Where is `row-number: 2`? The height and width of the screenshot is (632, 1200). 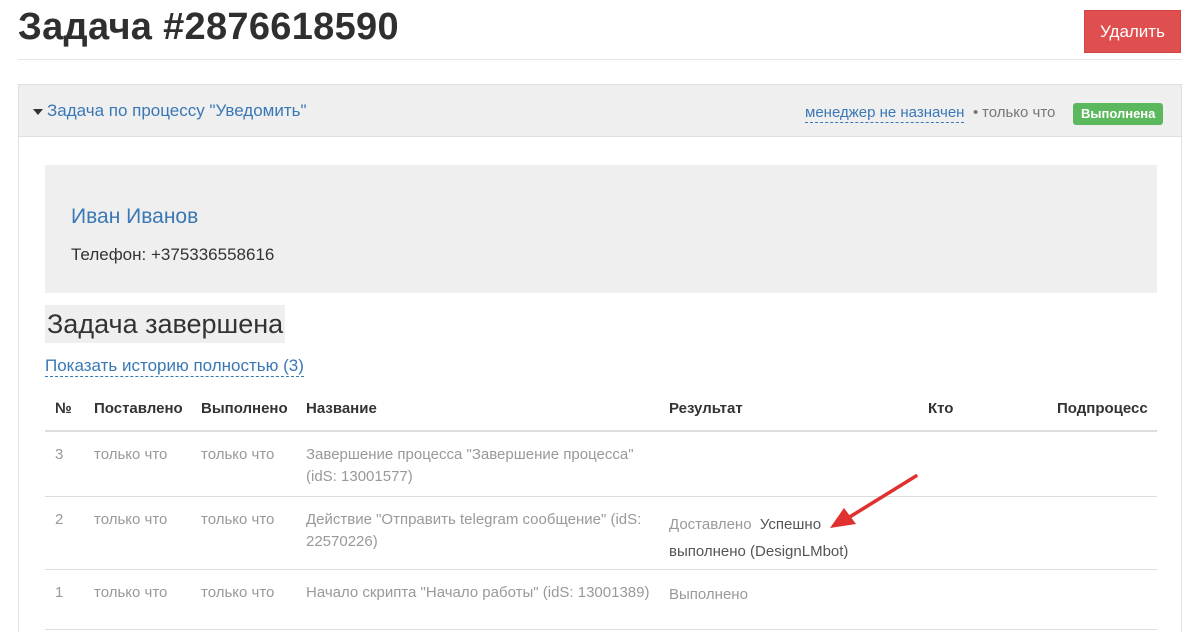
row-number: 2 is located at coordinates (59, 519).